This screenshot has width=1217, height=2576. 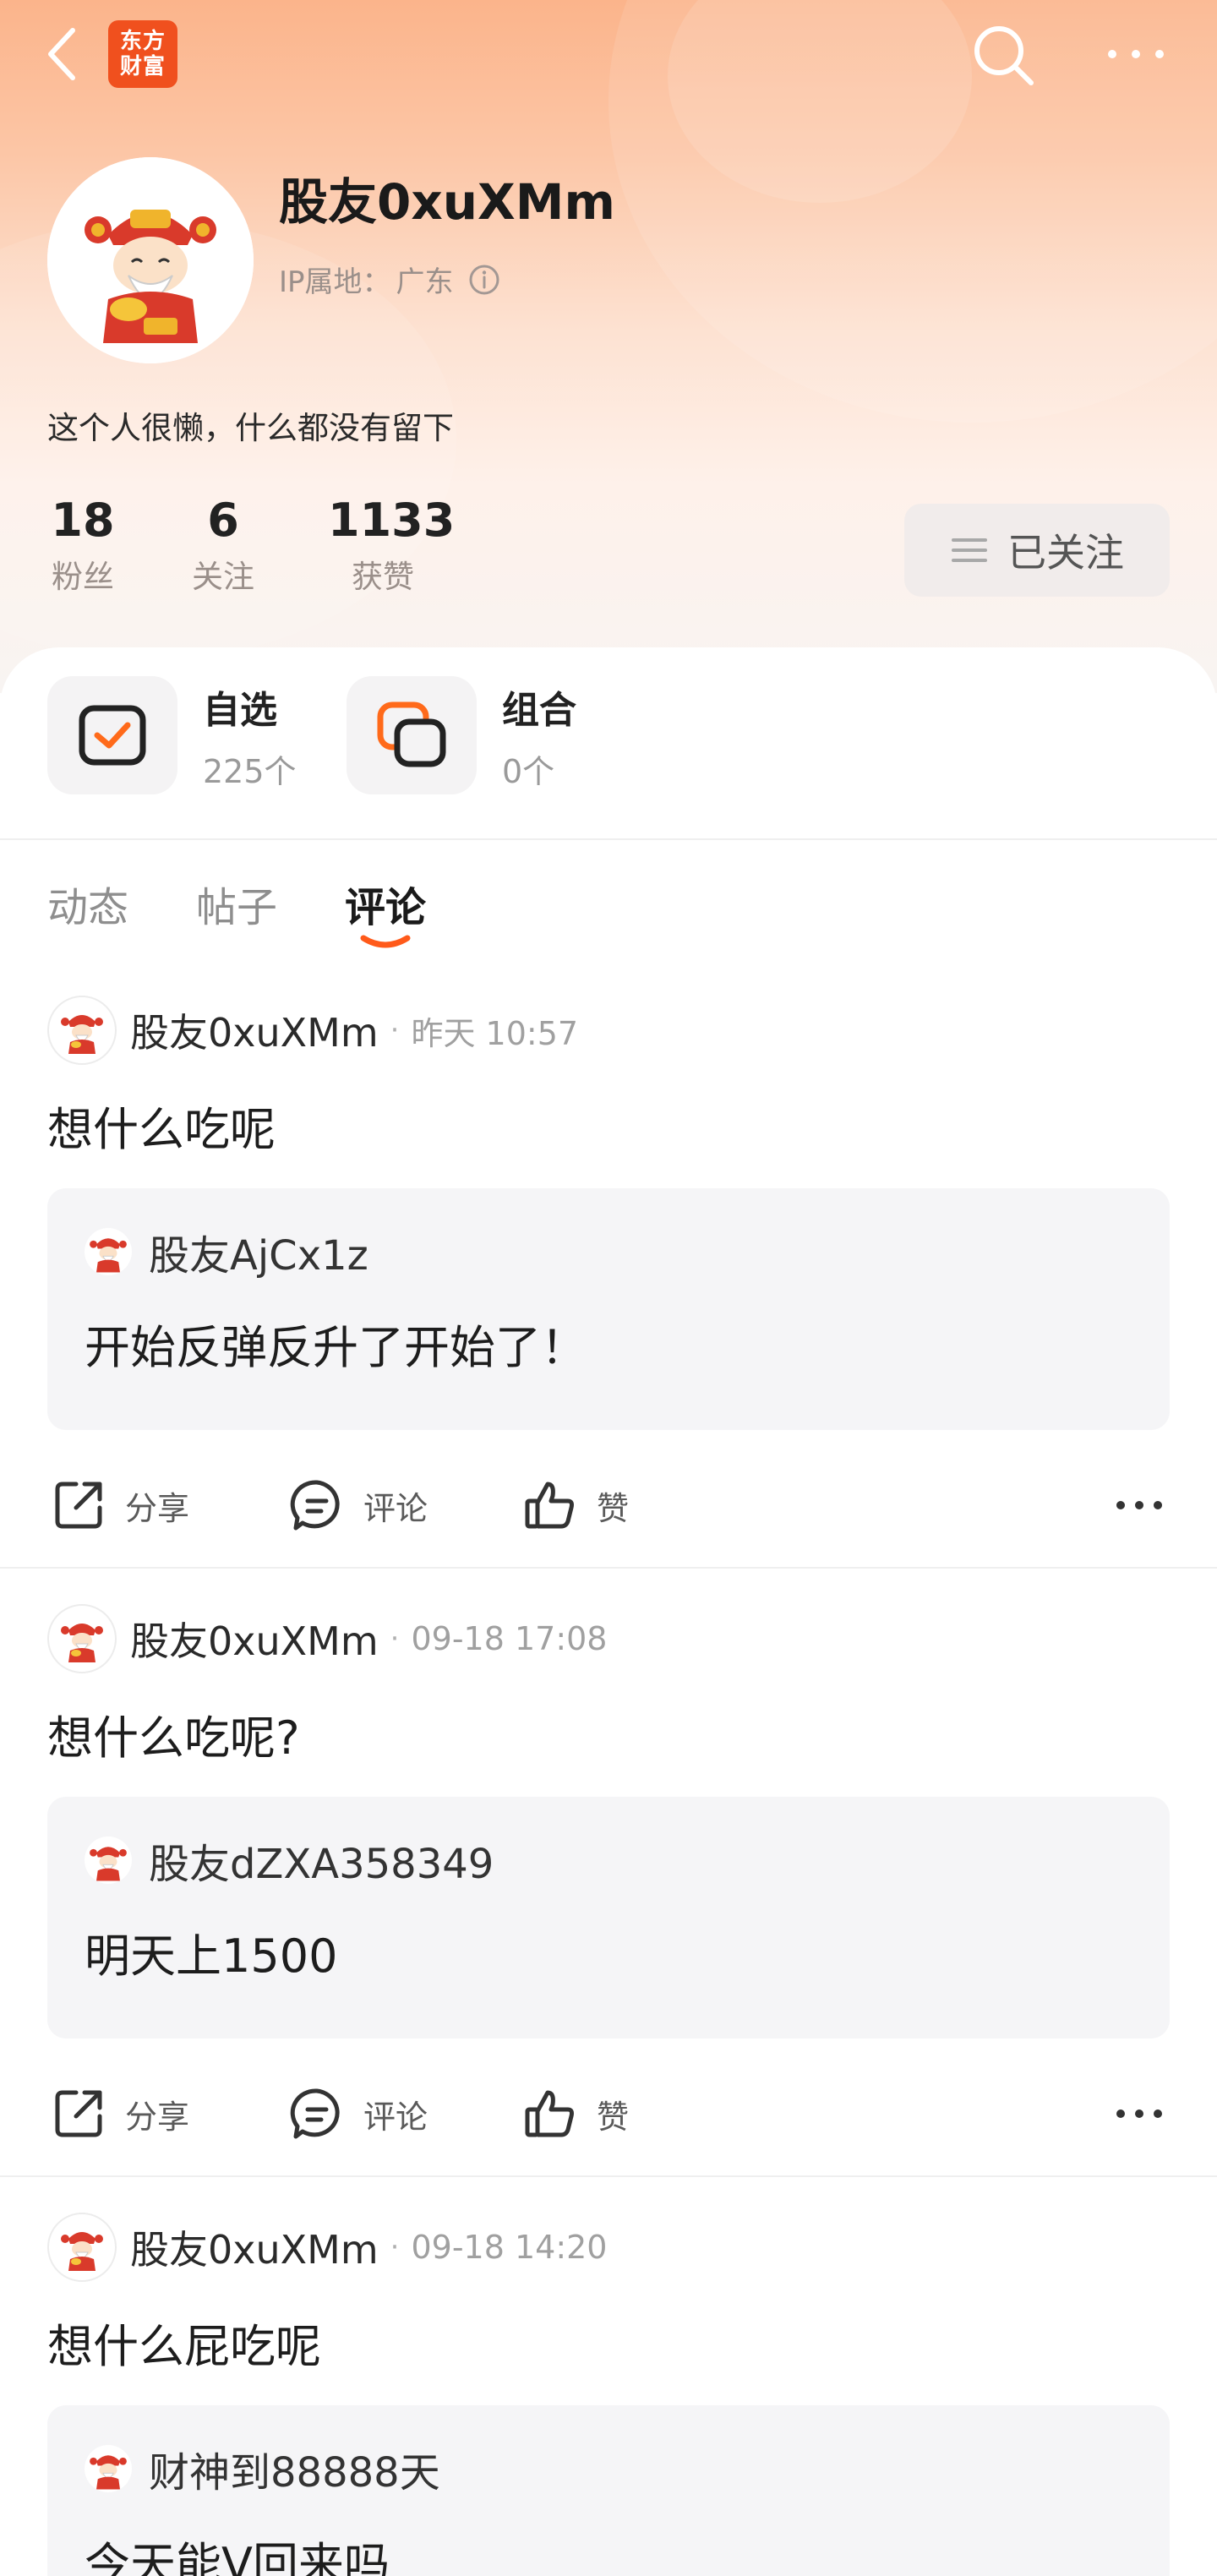 I want to click on portfolio-entry: 组合 0个, so click(x=461, y=735).